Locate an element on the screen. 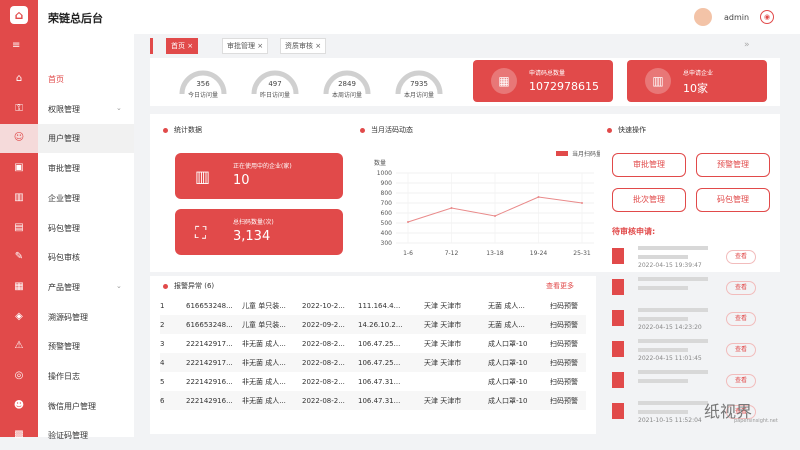  pending-date: 2021-10-15 11:52:04 is located at coordinates (670, 420).